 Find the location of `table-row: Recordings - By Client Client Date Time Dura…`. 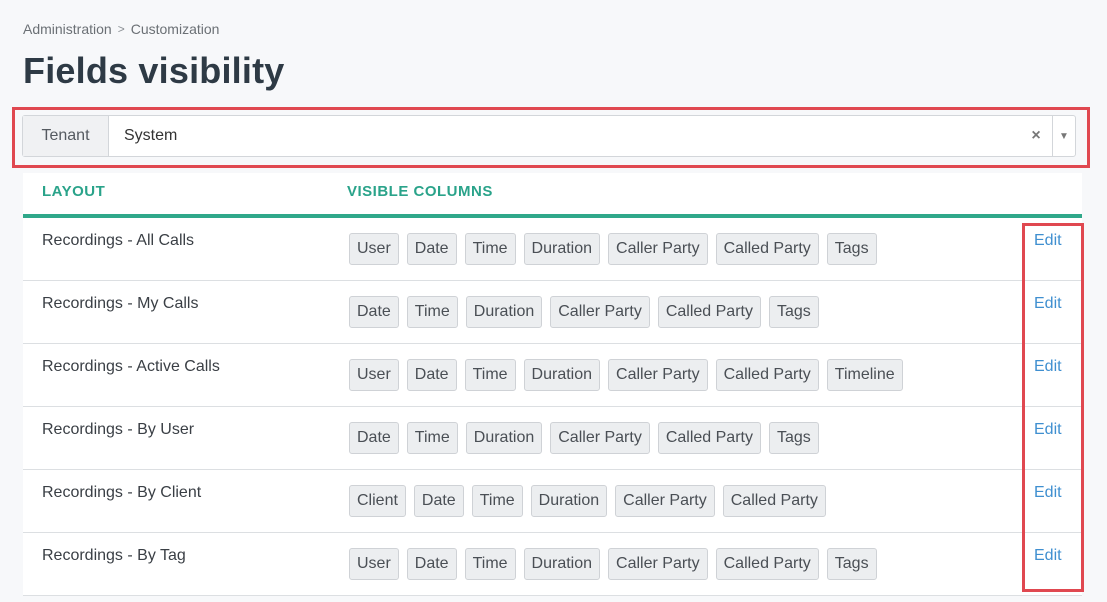

table-row: Recordings - By Client Client Date Time Dura… is located at coordinates (552, 501).